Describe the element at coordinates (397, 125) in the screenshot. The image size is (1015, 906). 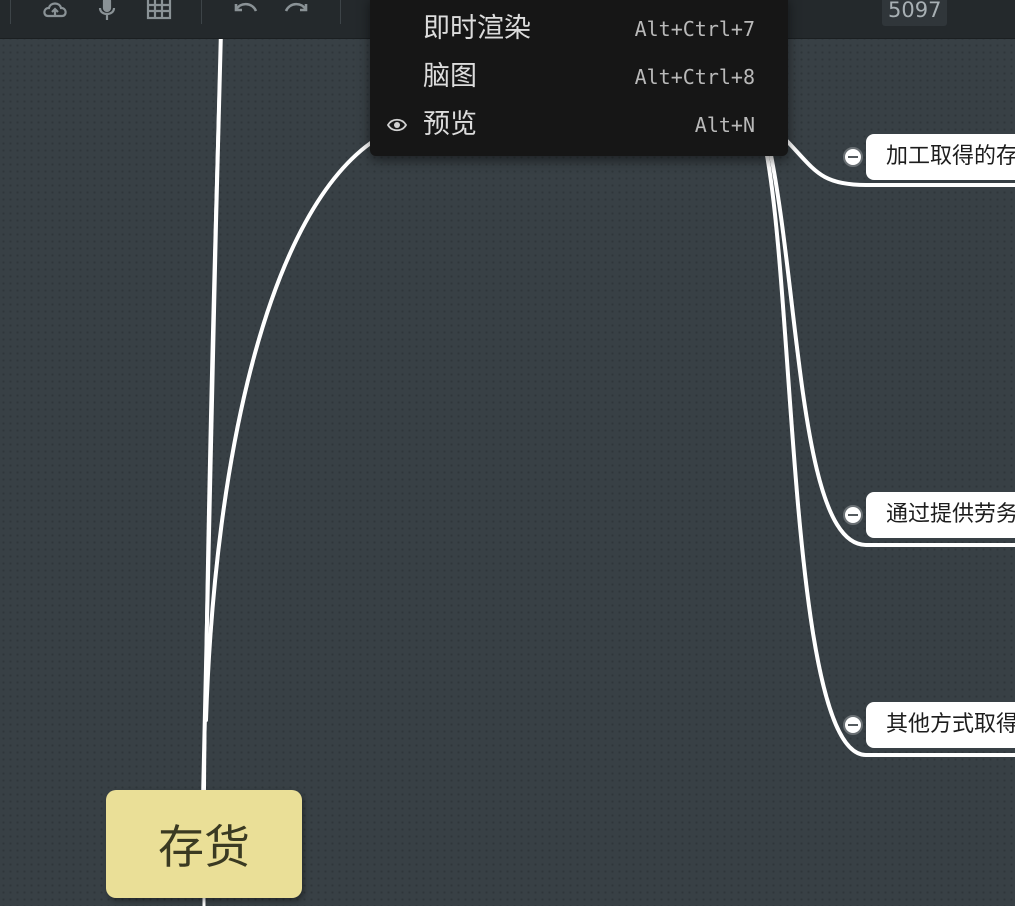
I see `eye-icon` at that location.